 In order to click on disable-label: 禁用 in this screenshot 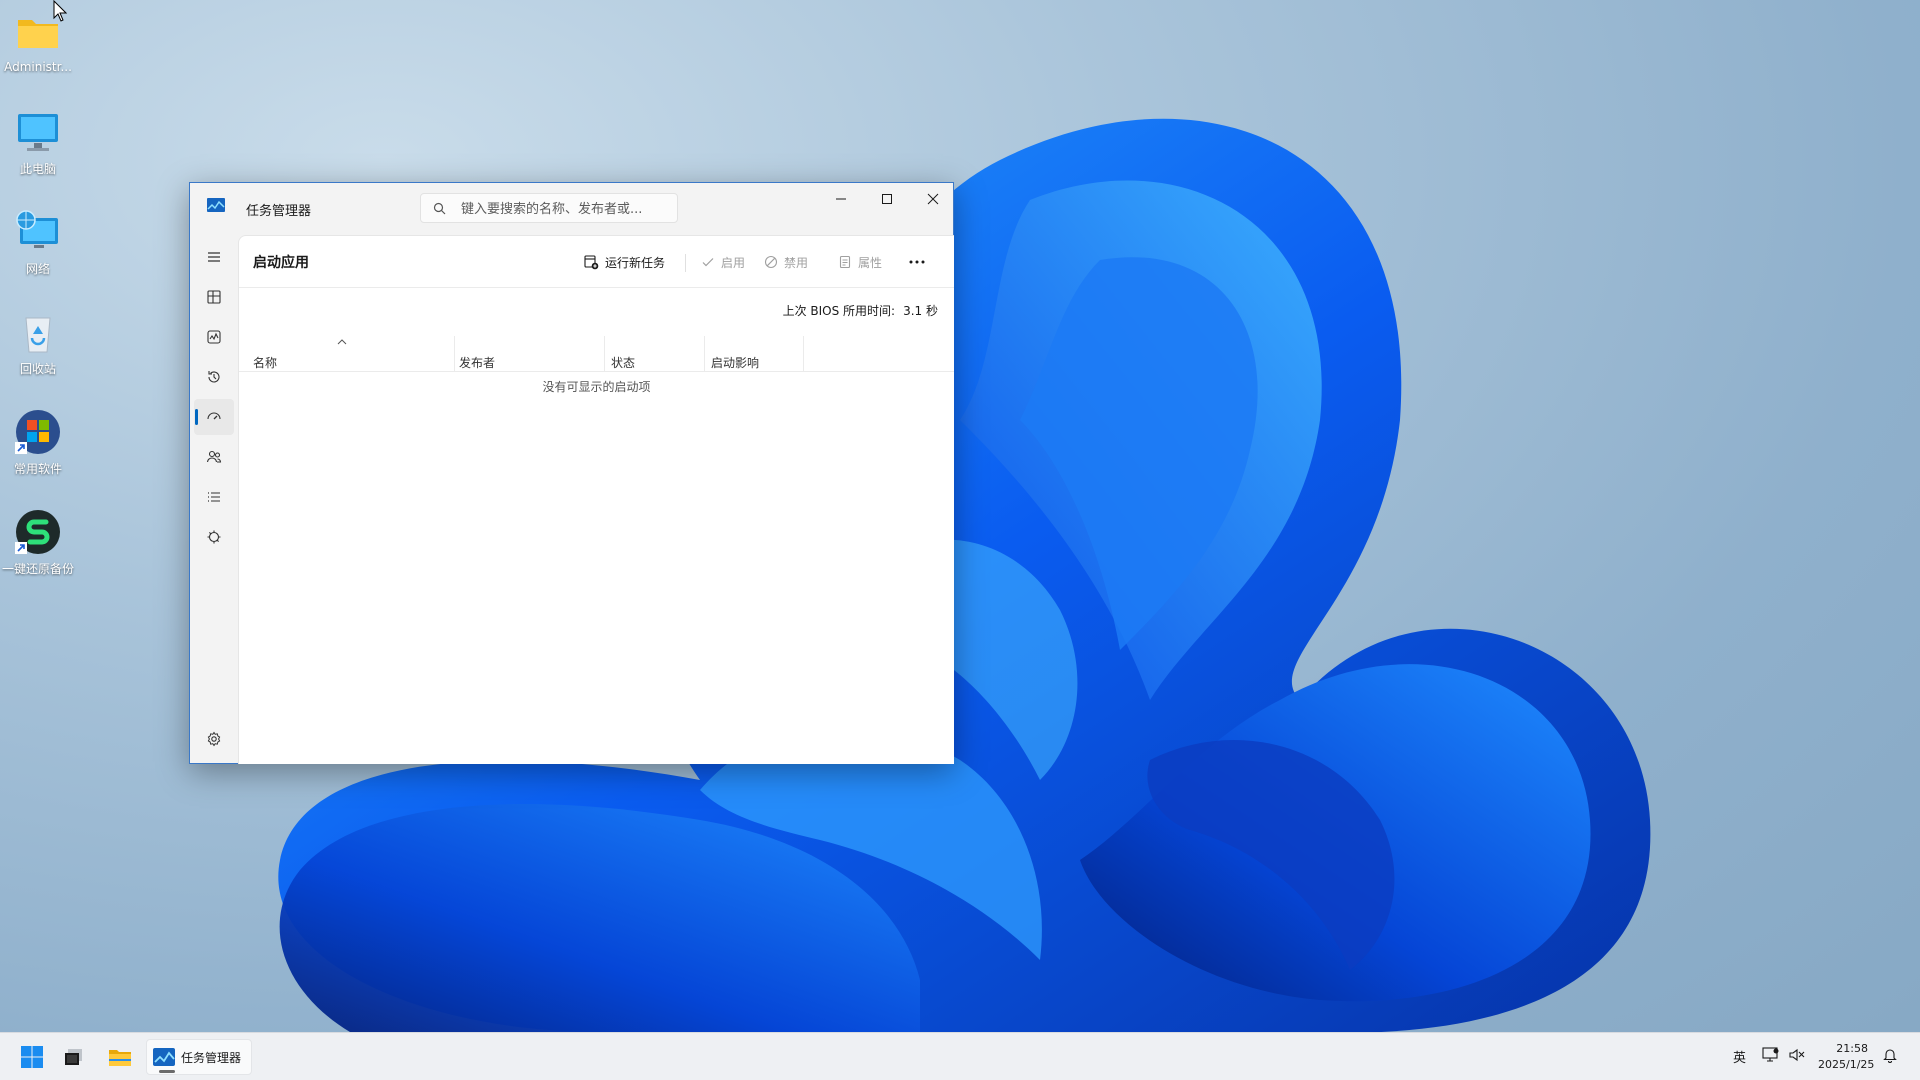, I will do `click(796, 262)`.